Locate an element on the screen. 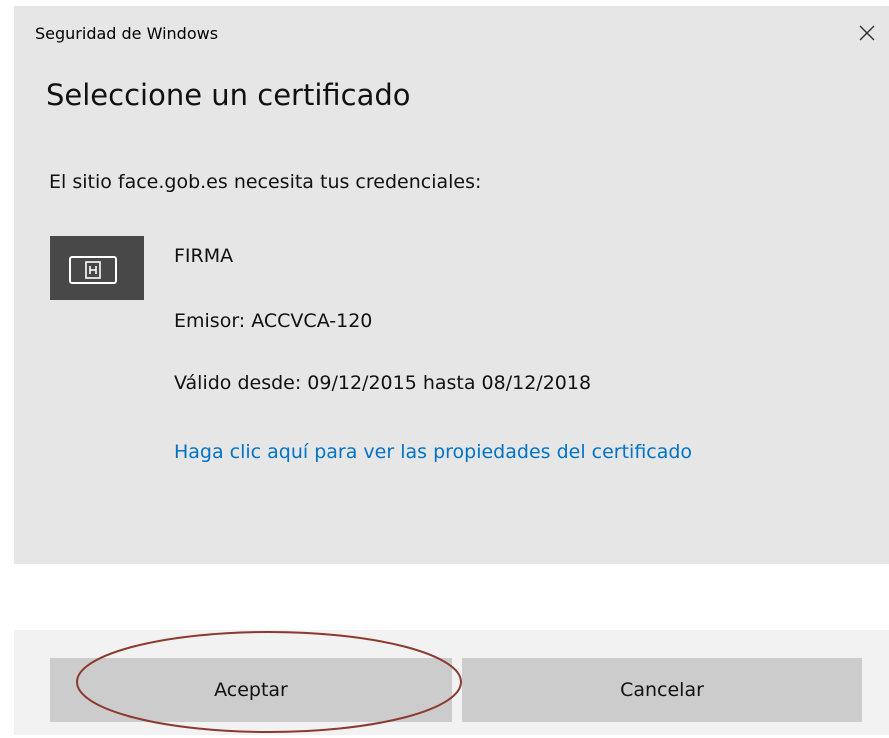 The image size is (889, 738). certificate-tile is located at coordinates (97, 268).